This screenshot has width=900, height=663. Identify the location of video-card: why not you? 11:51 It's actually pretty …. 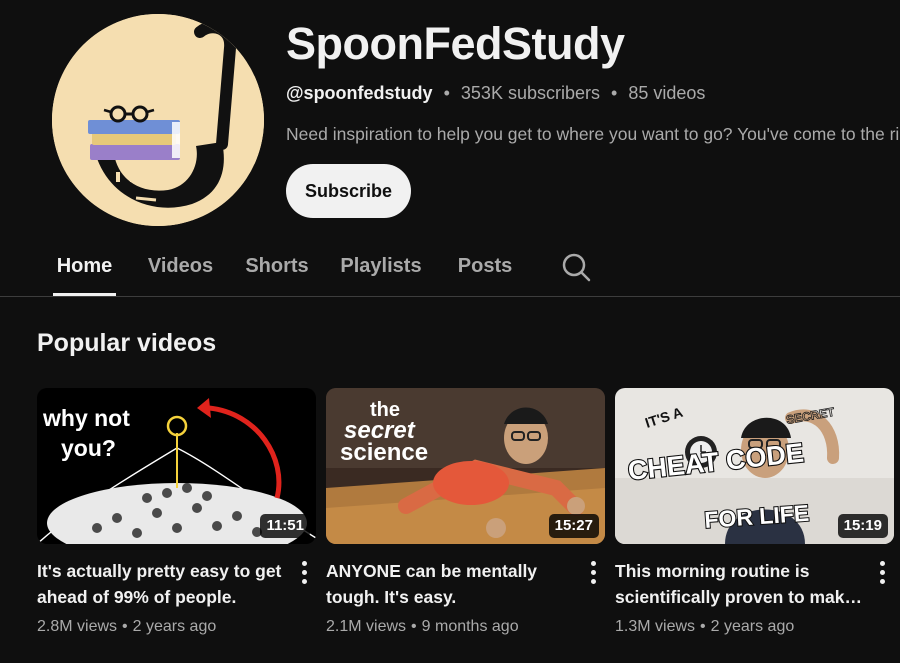
(176, 513).